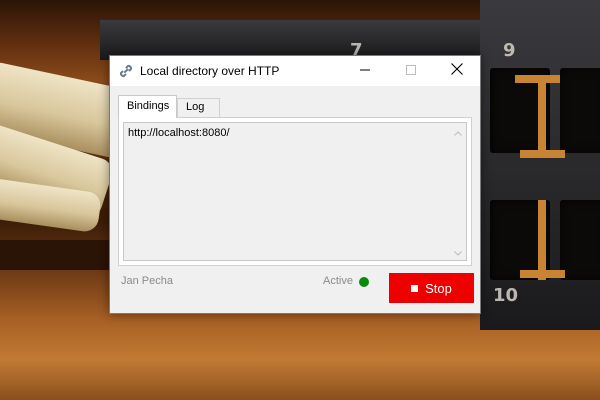 The image size is (600, 400). Describe the element at coordinates (457, 191) in the screenshot. I see `bindings-scrollbar` at that location.